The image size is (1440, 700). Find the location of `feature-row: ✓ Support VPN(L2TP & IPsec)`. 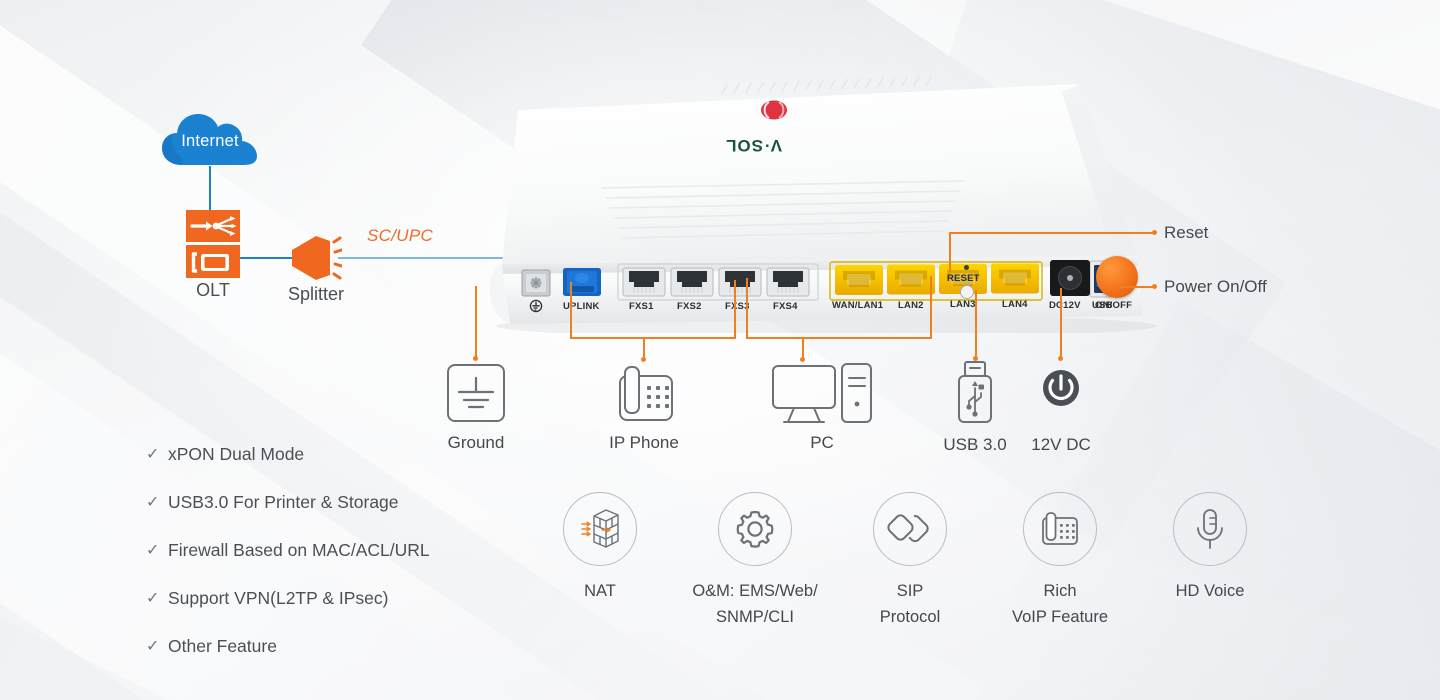

feature-row: ✓ Support VPN(L2TP & IPsec) is located at coordinates (336, 598).